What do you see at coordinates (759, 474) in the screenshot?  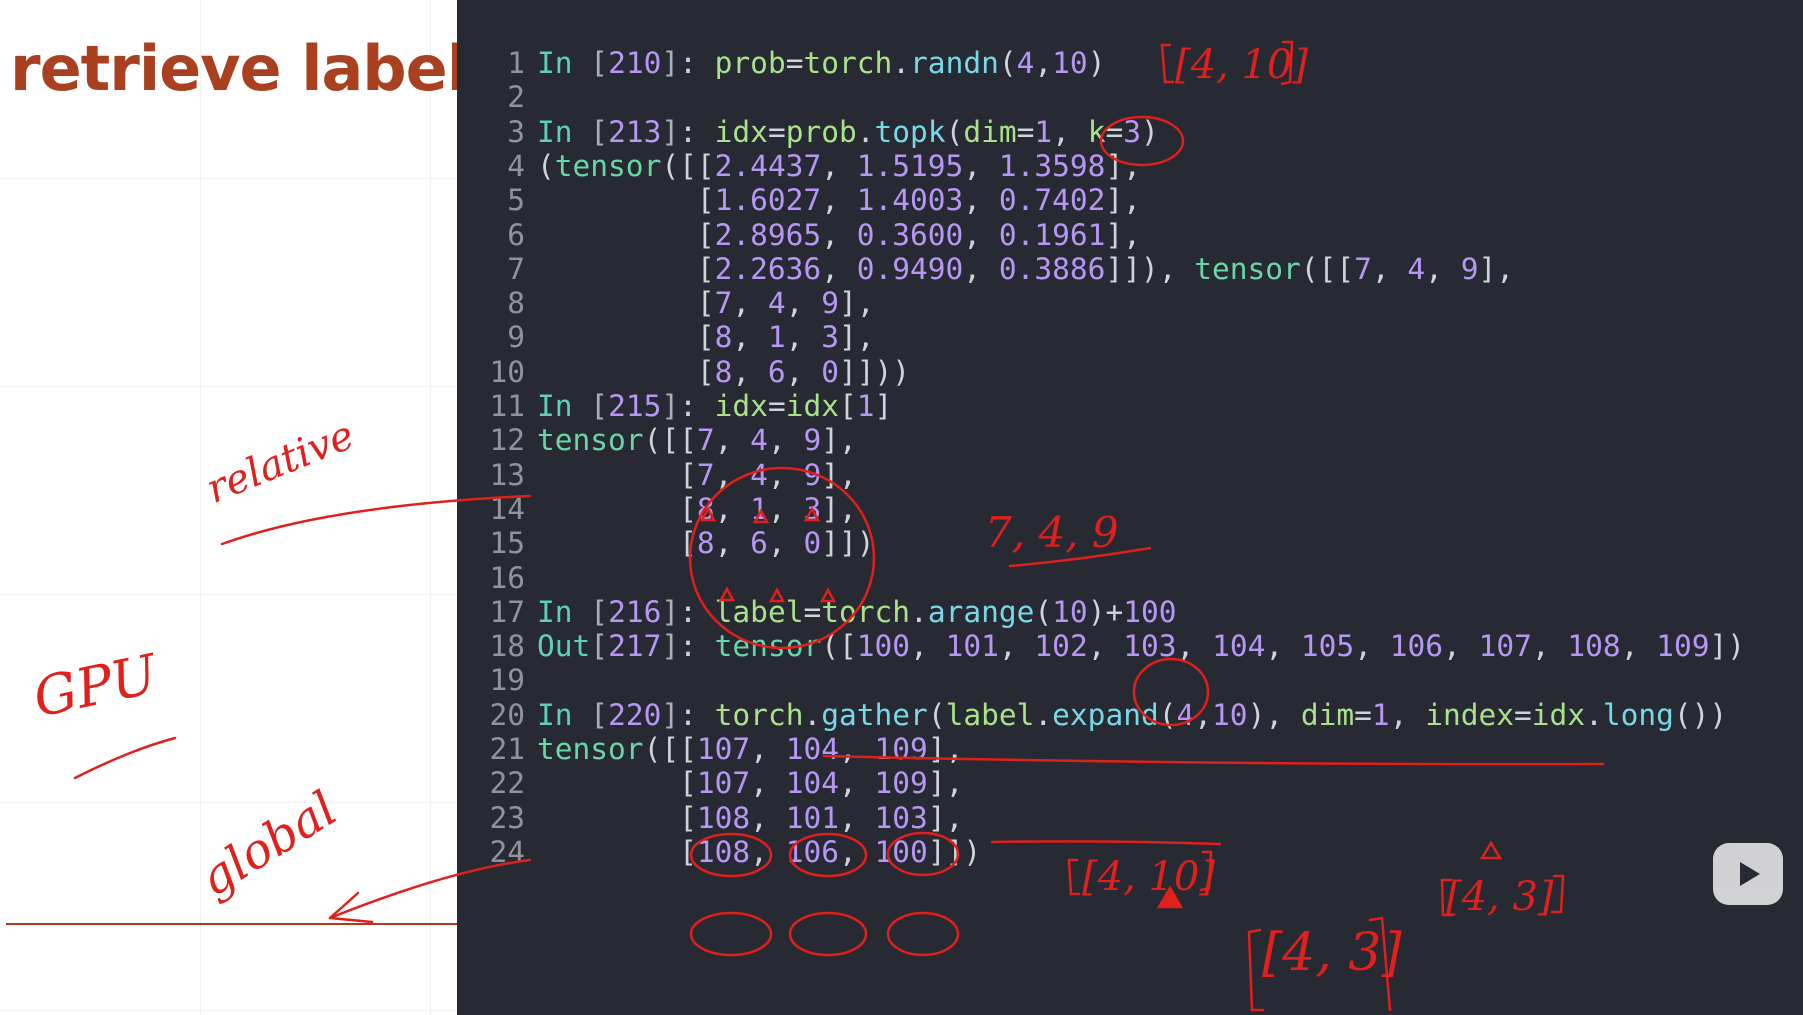 I see `code-token: 4` at bounding box center [759, 474].